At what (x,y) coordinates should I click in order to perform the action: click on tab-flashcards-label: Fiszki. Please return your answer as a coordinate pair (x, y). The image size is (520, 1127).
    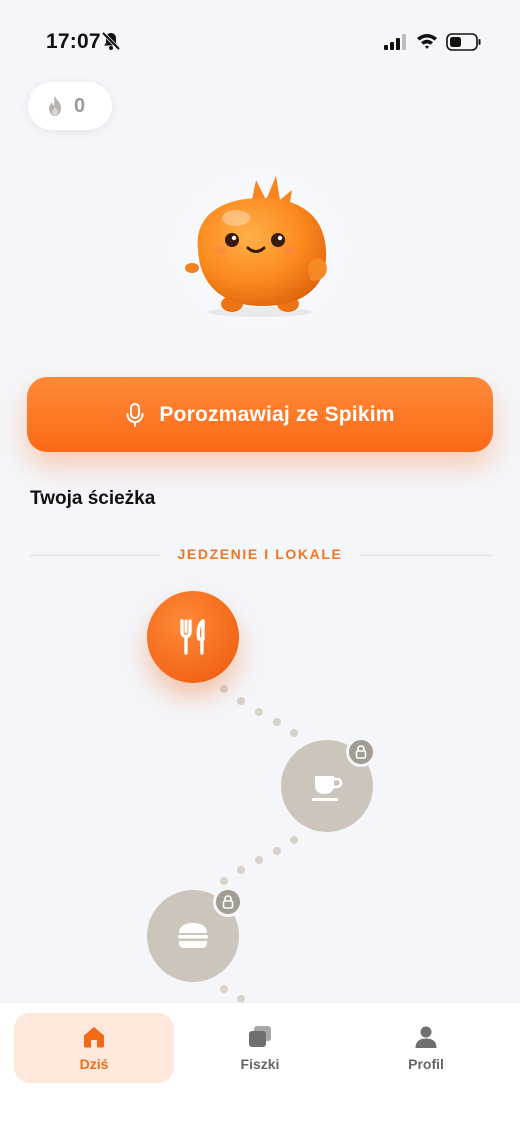
    Looking at the image, I should click on (260, 1064).